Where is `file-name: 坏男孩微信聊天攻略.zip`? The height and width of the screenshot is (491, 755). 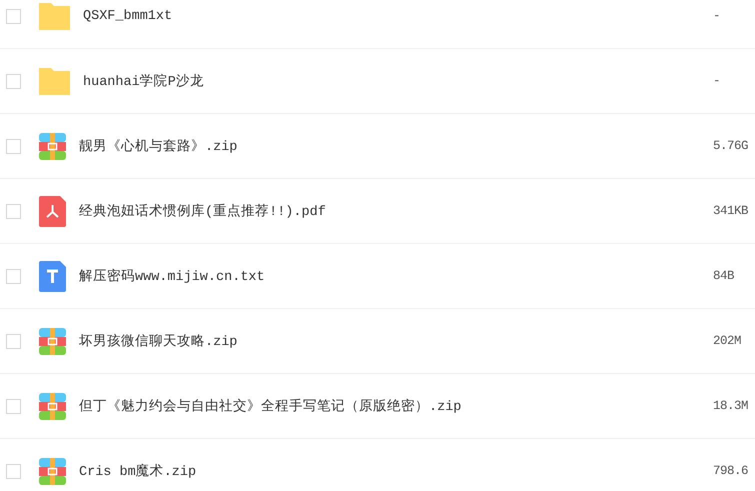 file-name: 坏男孩微信聊天攻略.zip is located at coordinates (396, 341).